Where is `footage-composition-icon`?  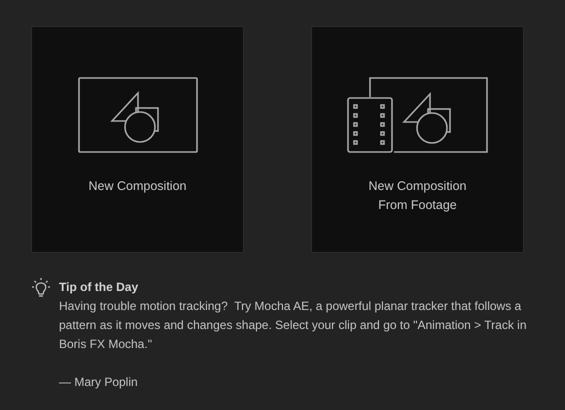 footage-composition-icon is located at coordinates (417, 115).